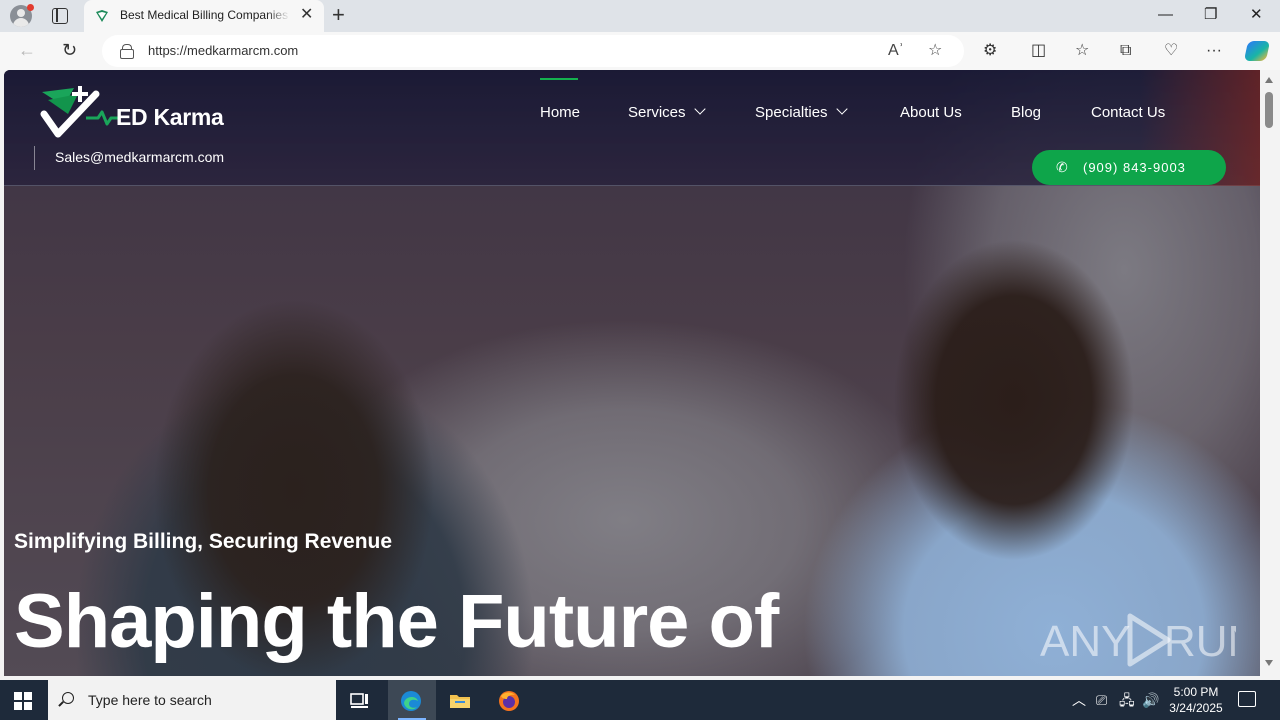  Describe the element at coordinates (1269, 110) in the screenshot. I see `scroll-thumb` at that location.